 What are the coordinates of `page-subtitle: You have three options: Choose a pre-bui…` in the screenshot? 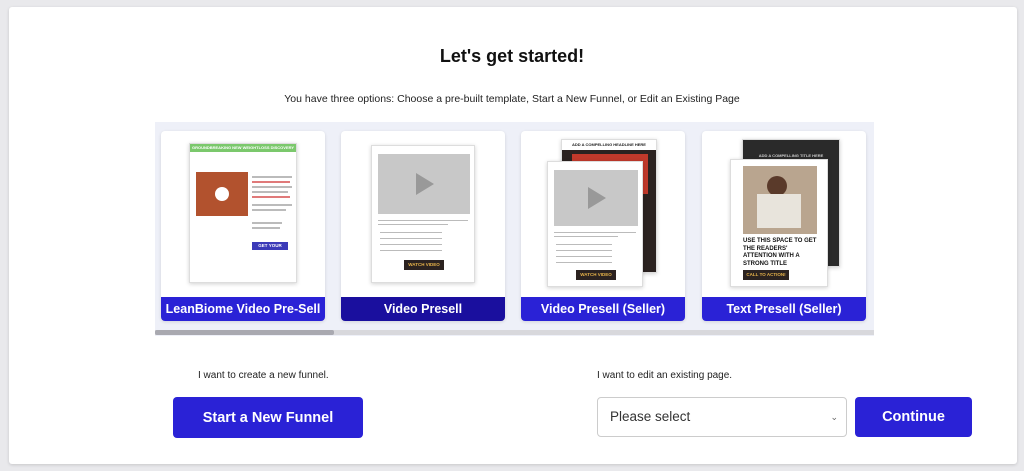 It's located at (512, 99).